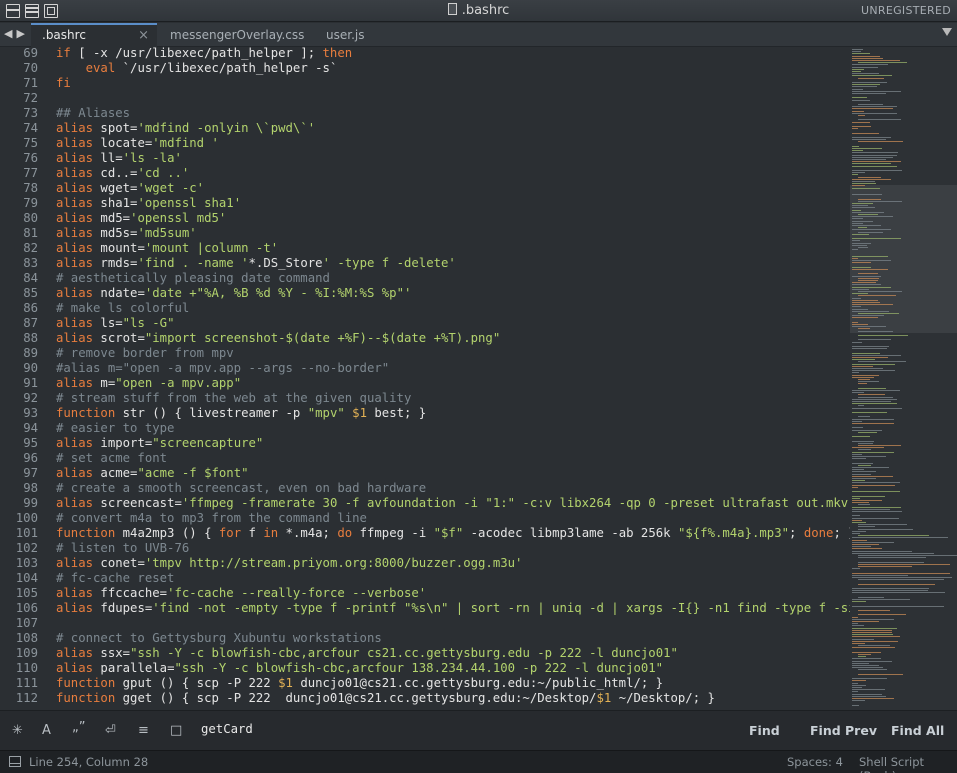  Describe the element at coordinates (453, 158) in the screenshot. I see `code-line: alias ll='ls -la'` at that location.